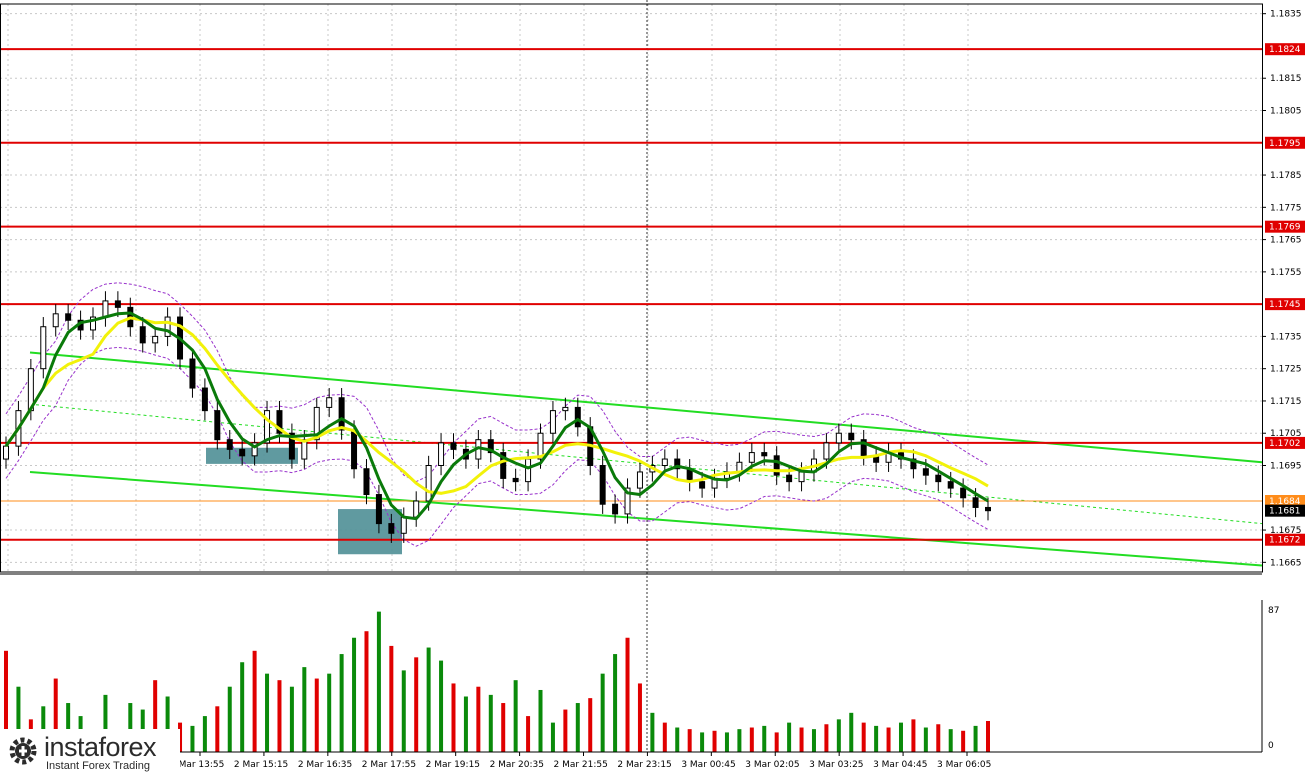  What do you see at coordinates (1285, 144) in the screenshot?
I see `level-price-label: 1.1795` at bounding box center [1285, 144].